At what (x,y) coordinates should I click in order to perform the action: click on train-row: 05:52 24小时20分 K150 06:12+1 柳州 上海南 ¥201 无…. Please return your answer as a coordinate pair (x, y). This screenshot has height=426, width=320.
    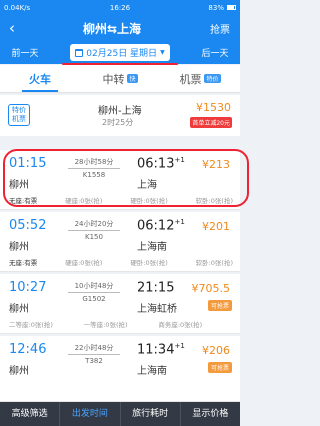
    Looking at the image, I should click on (120, 242).